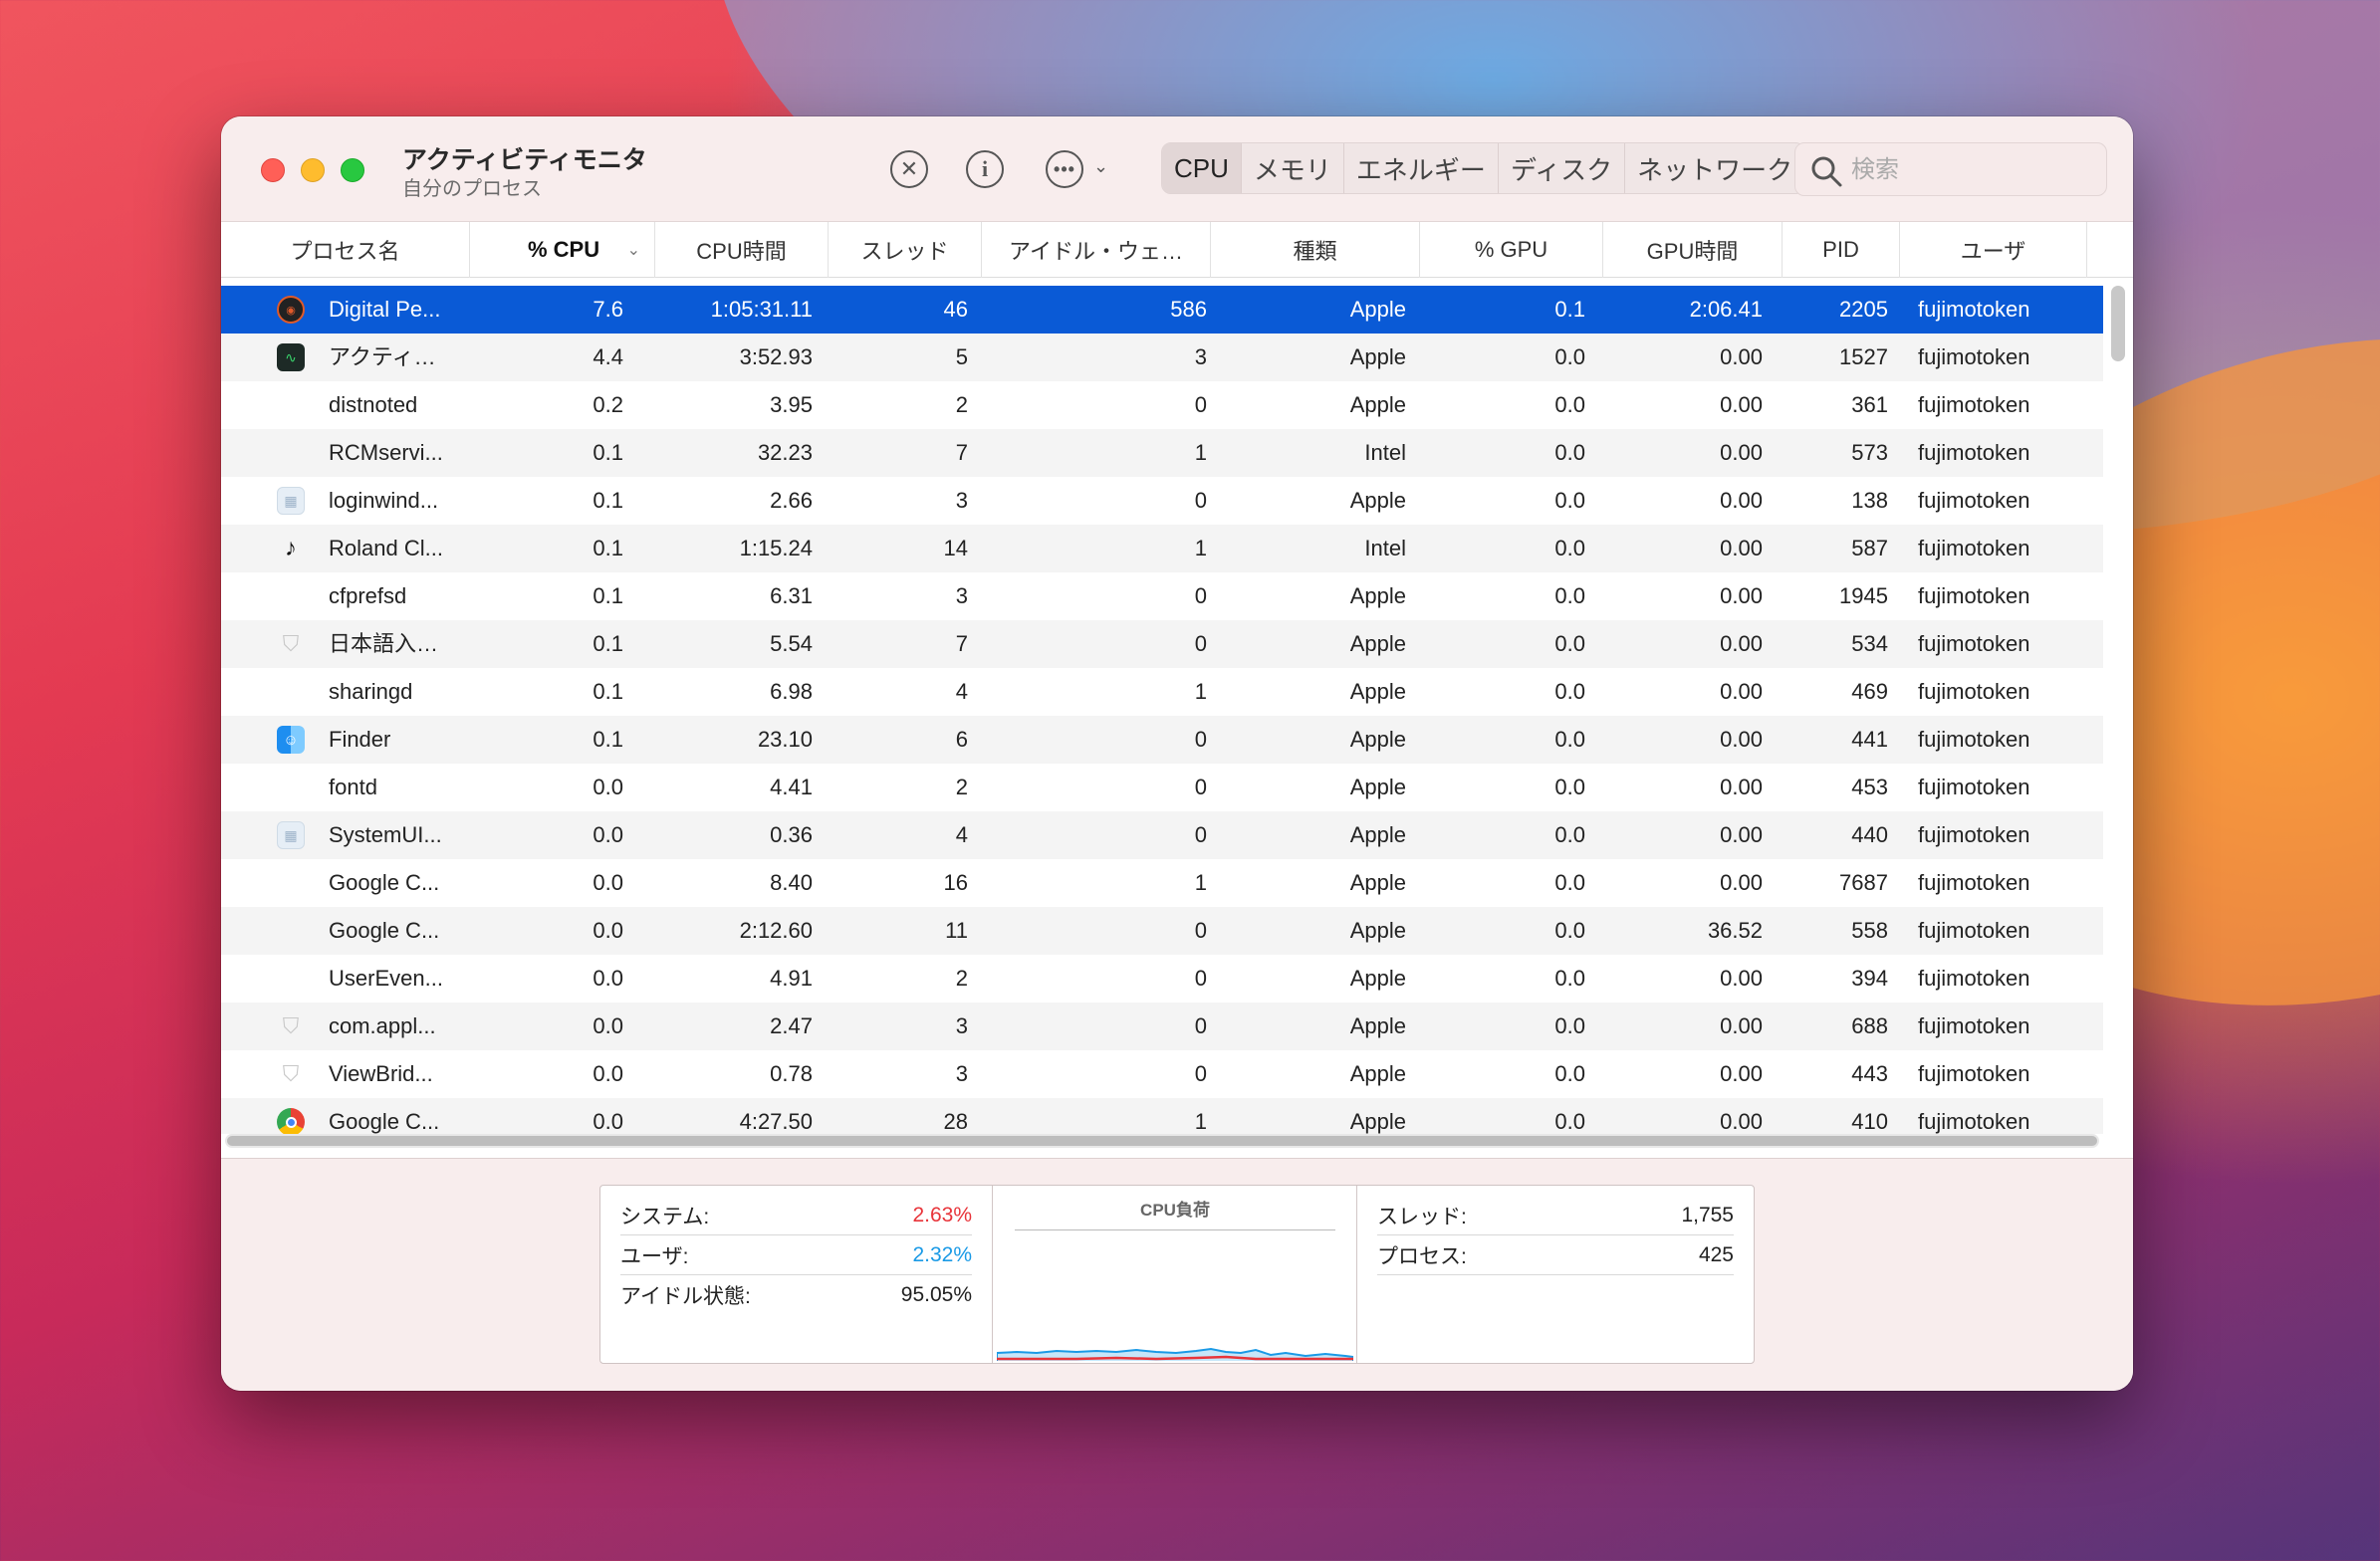 The width and height of the screenshot is (2380, 1561). Describe the element at coordinates (985, 169) in the screenshot. I see `inspect-process-button: i` at that location.